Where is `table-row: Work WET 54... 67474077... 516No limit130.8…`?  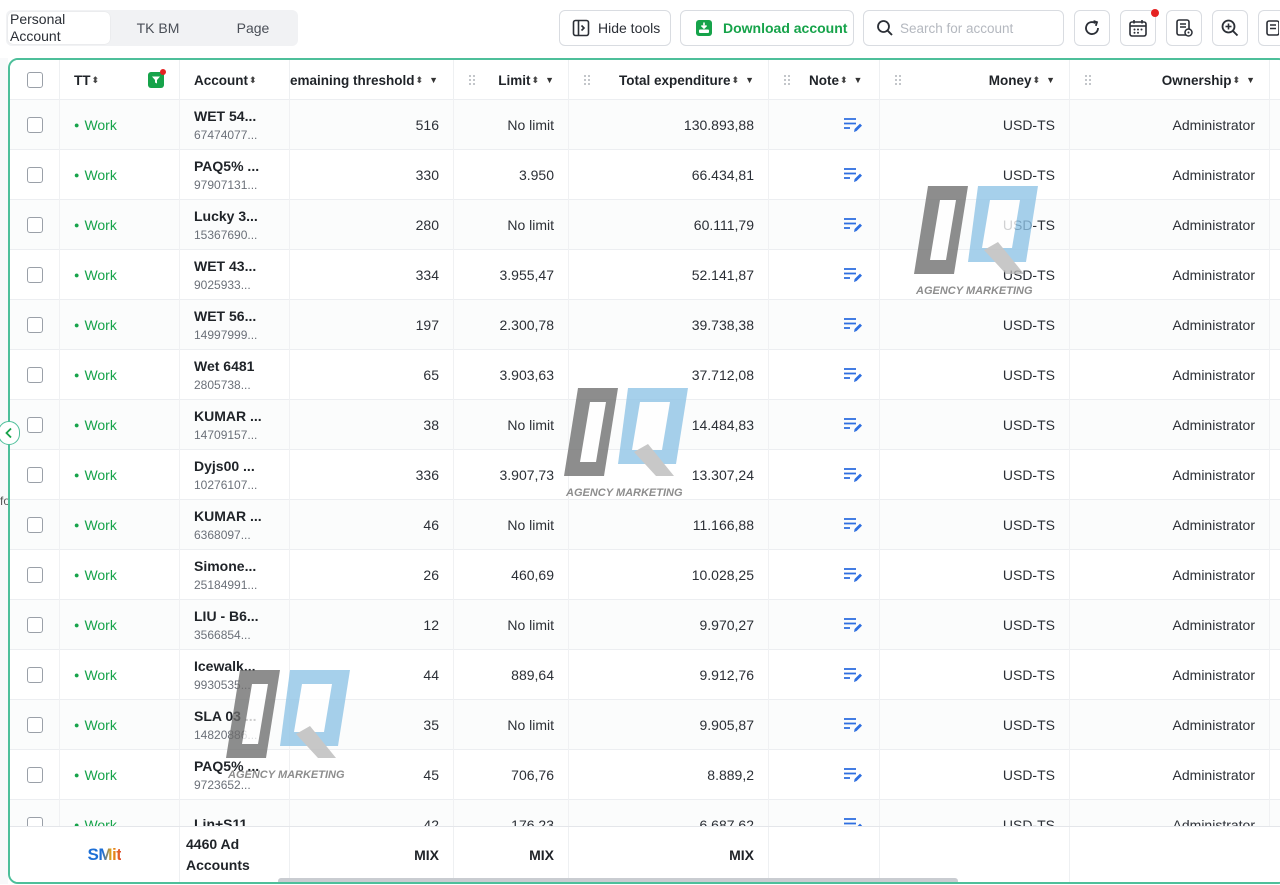 table-row: Work WET 54... 67474077... 516No limit130.8… is located at coordinates (645, 125).